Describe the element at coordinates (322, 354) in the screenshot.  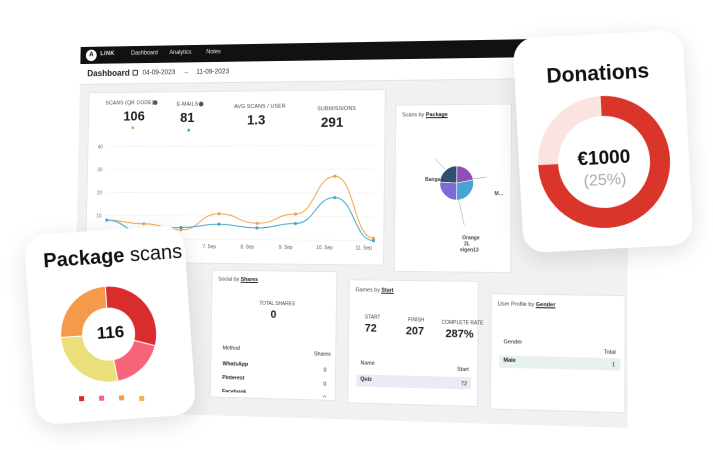
I see `col-shares: Shares` at that location.